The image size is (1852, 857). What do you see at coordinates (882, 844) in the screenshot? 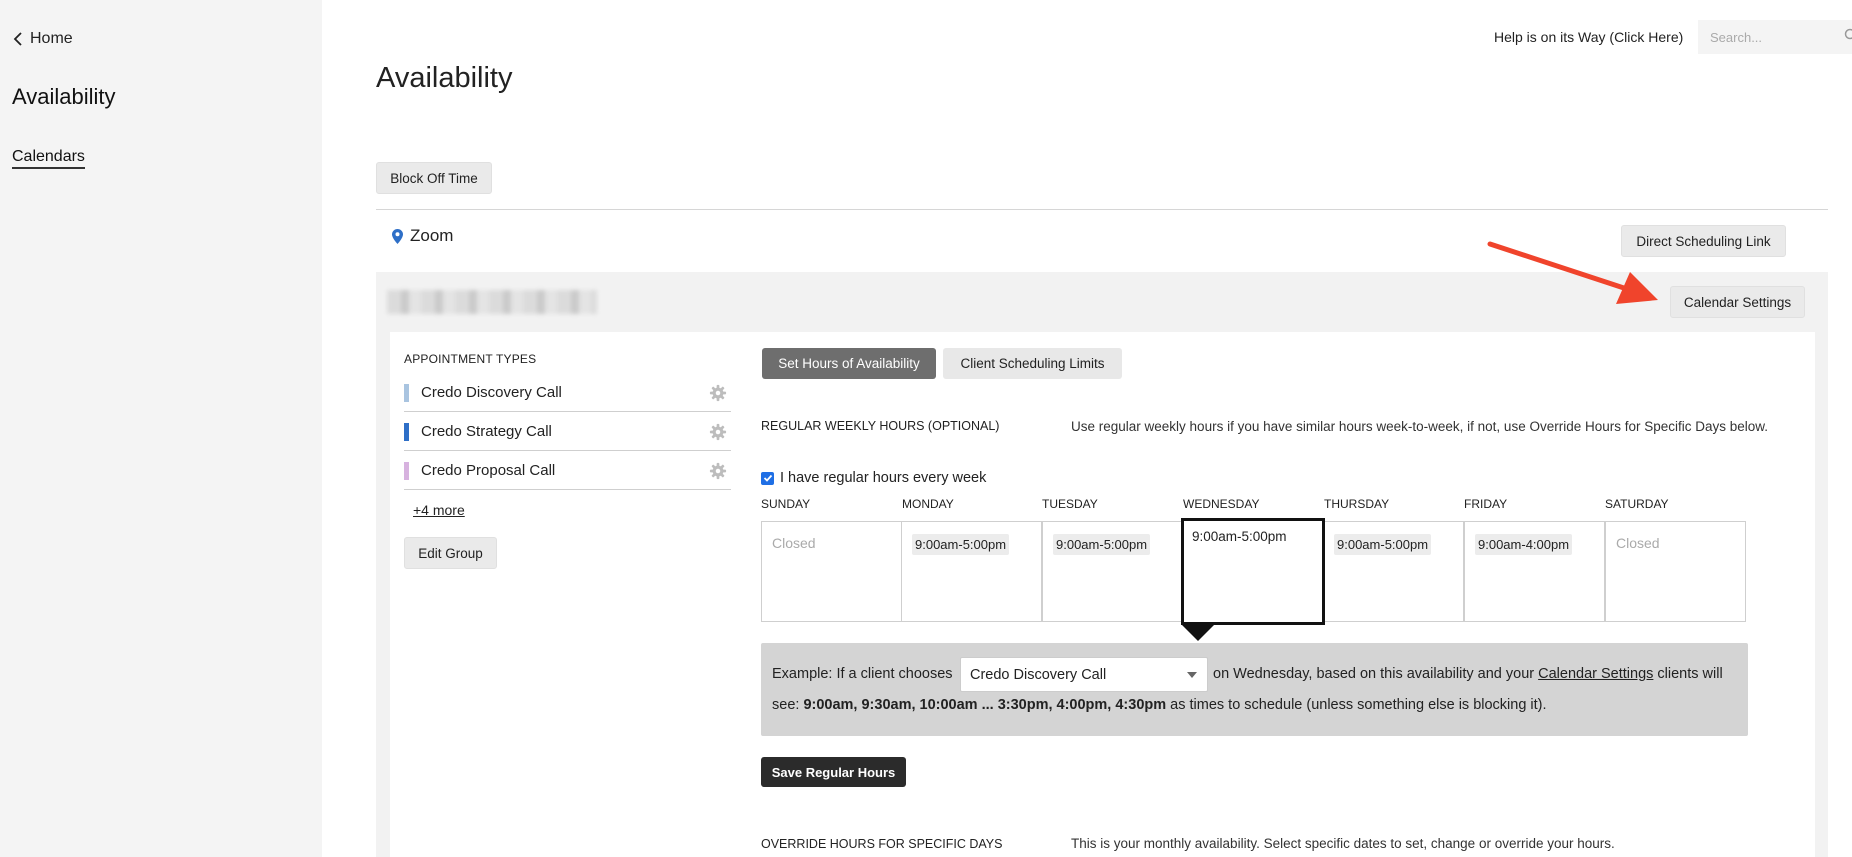
I see `override-hours-label: OVERRIDE HOURS FOR SPECIFIC DAYS` at bounding box center [882, 844].